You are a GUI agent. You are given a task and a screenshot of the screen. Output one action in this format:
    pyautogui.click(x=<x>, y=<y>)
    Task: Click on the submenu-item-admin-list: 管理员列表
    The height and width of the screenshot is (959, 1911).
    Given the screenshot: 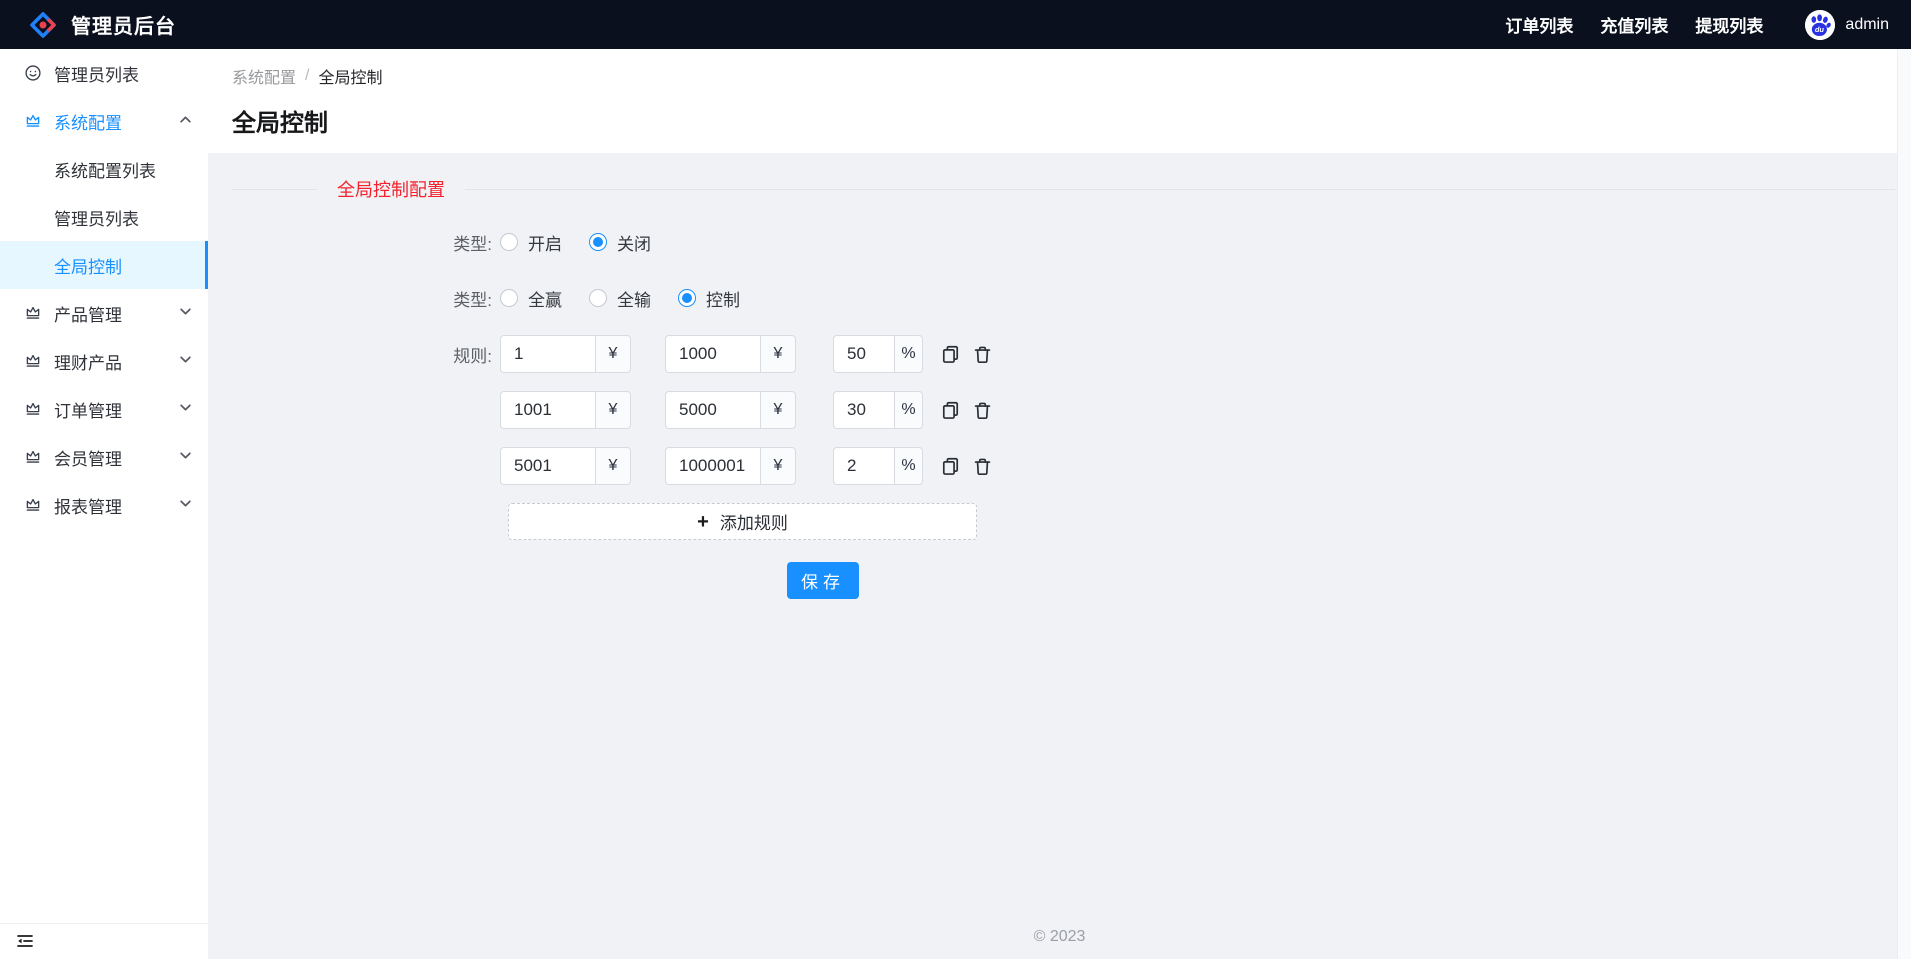 What is the action you would take?
    pyautogui.click(x=104, y=217)
    